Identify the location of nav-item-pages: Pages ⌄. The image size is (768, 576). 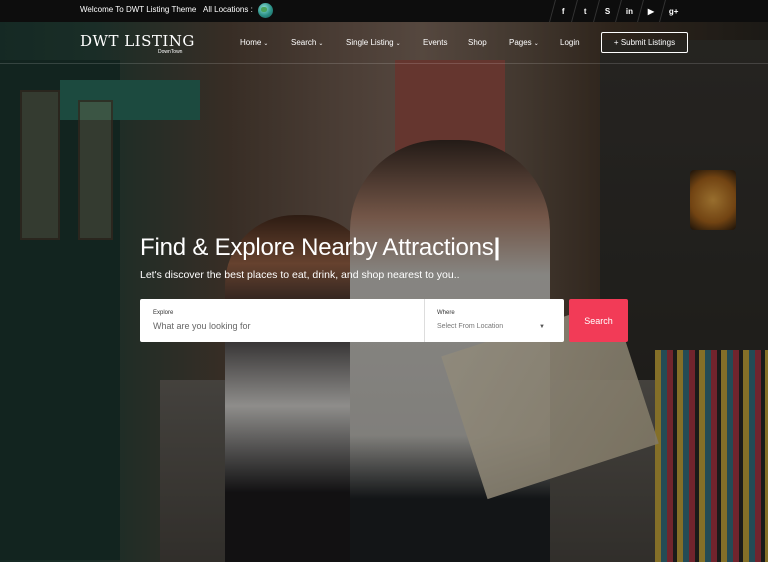
(524, 42).